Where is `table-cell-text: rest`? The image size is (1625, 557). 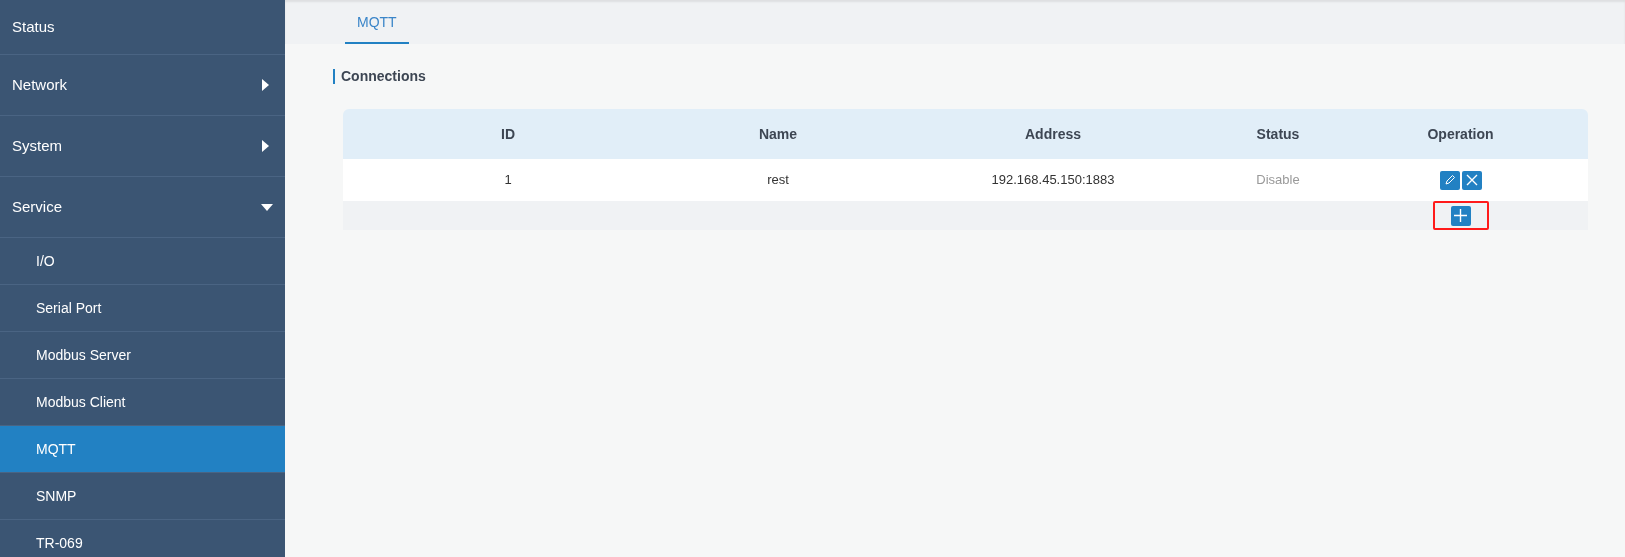 table-cell-text: rest is located at coordinates (778, 180).